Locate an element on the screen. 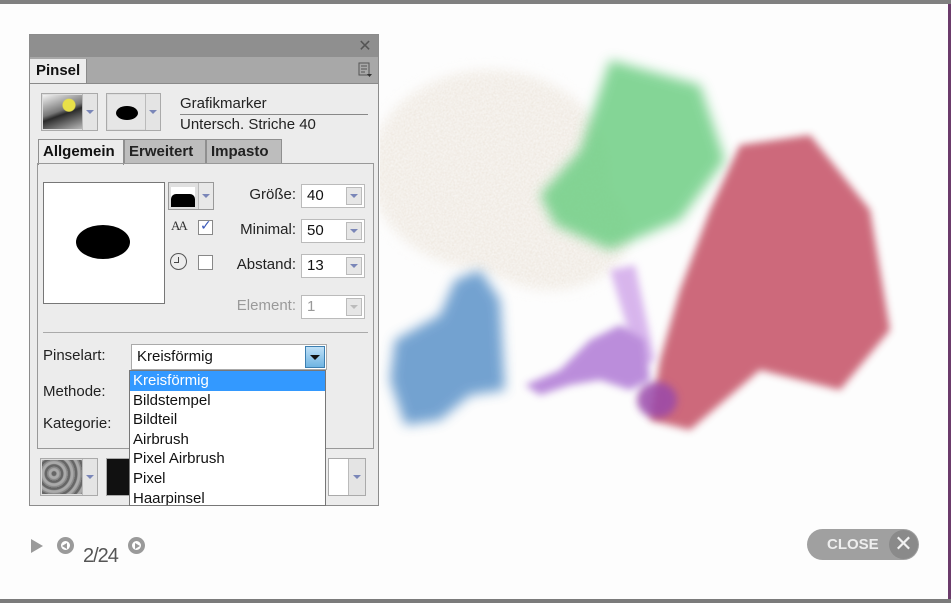 This screenshot has width=951, height=603. abstand-label: Abstand: is located at coordinates (266, 264).